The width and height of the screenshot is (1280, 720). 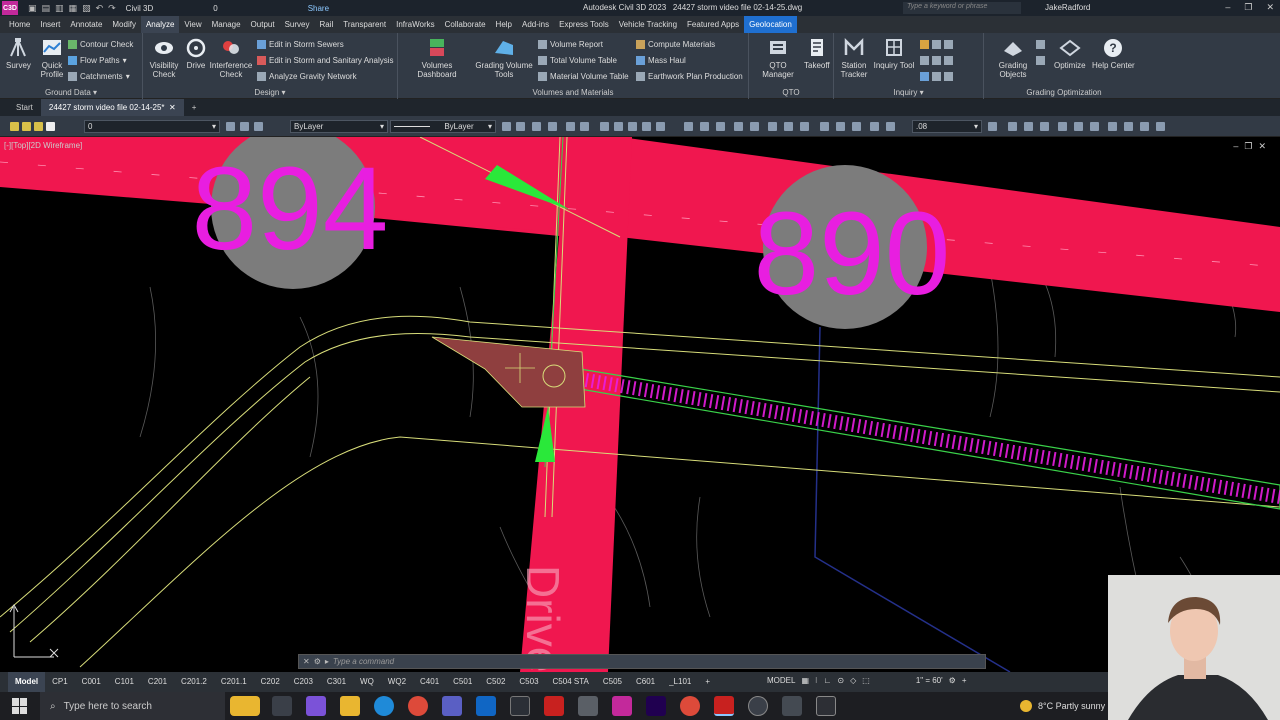 I want to click on lot-label-894: 894, so click(x=290, y=209).